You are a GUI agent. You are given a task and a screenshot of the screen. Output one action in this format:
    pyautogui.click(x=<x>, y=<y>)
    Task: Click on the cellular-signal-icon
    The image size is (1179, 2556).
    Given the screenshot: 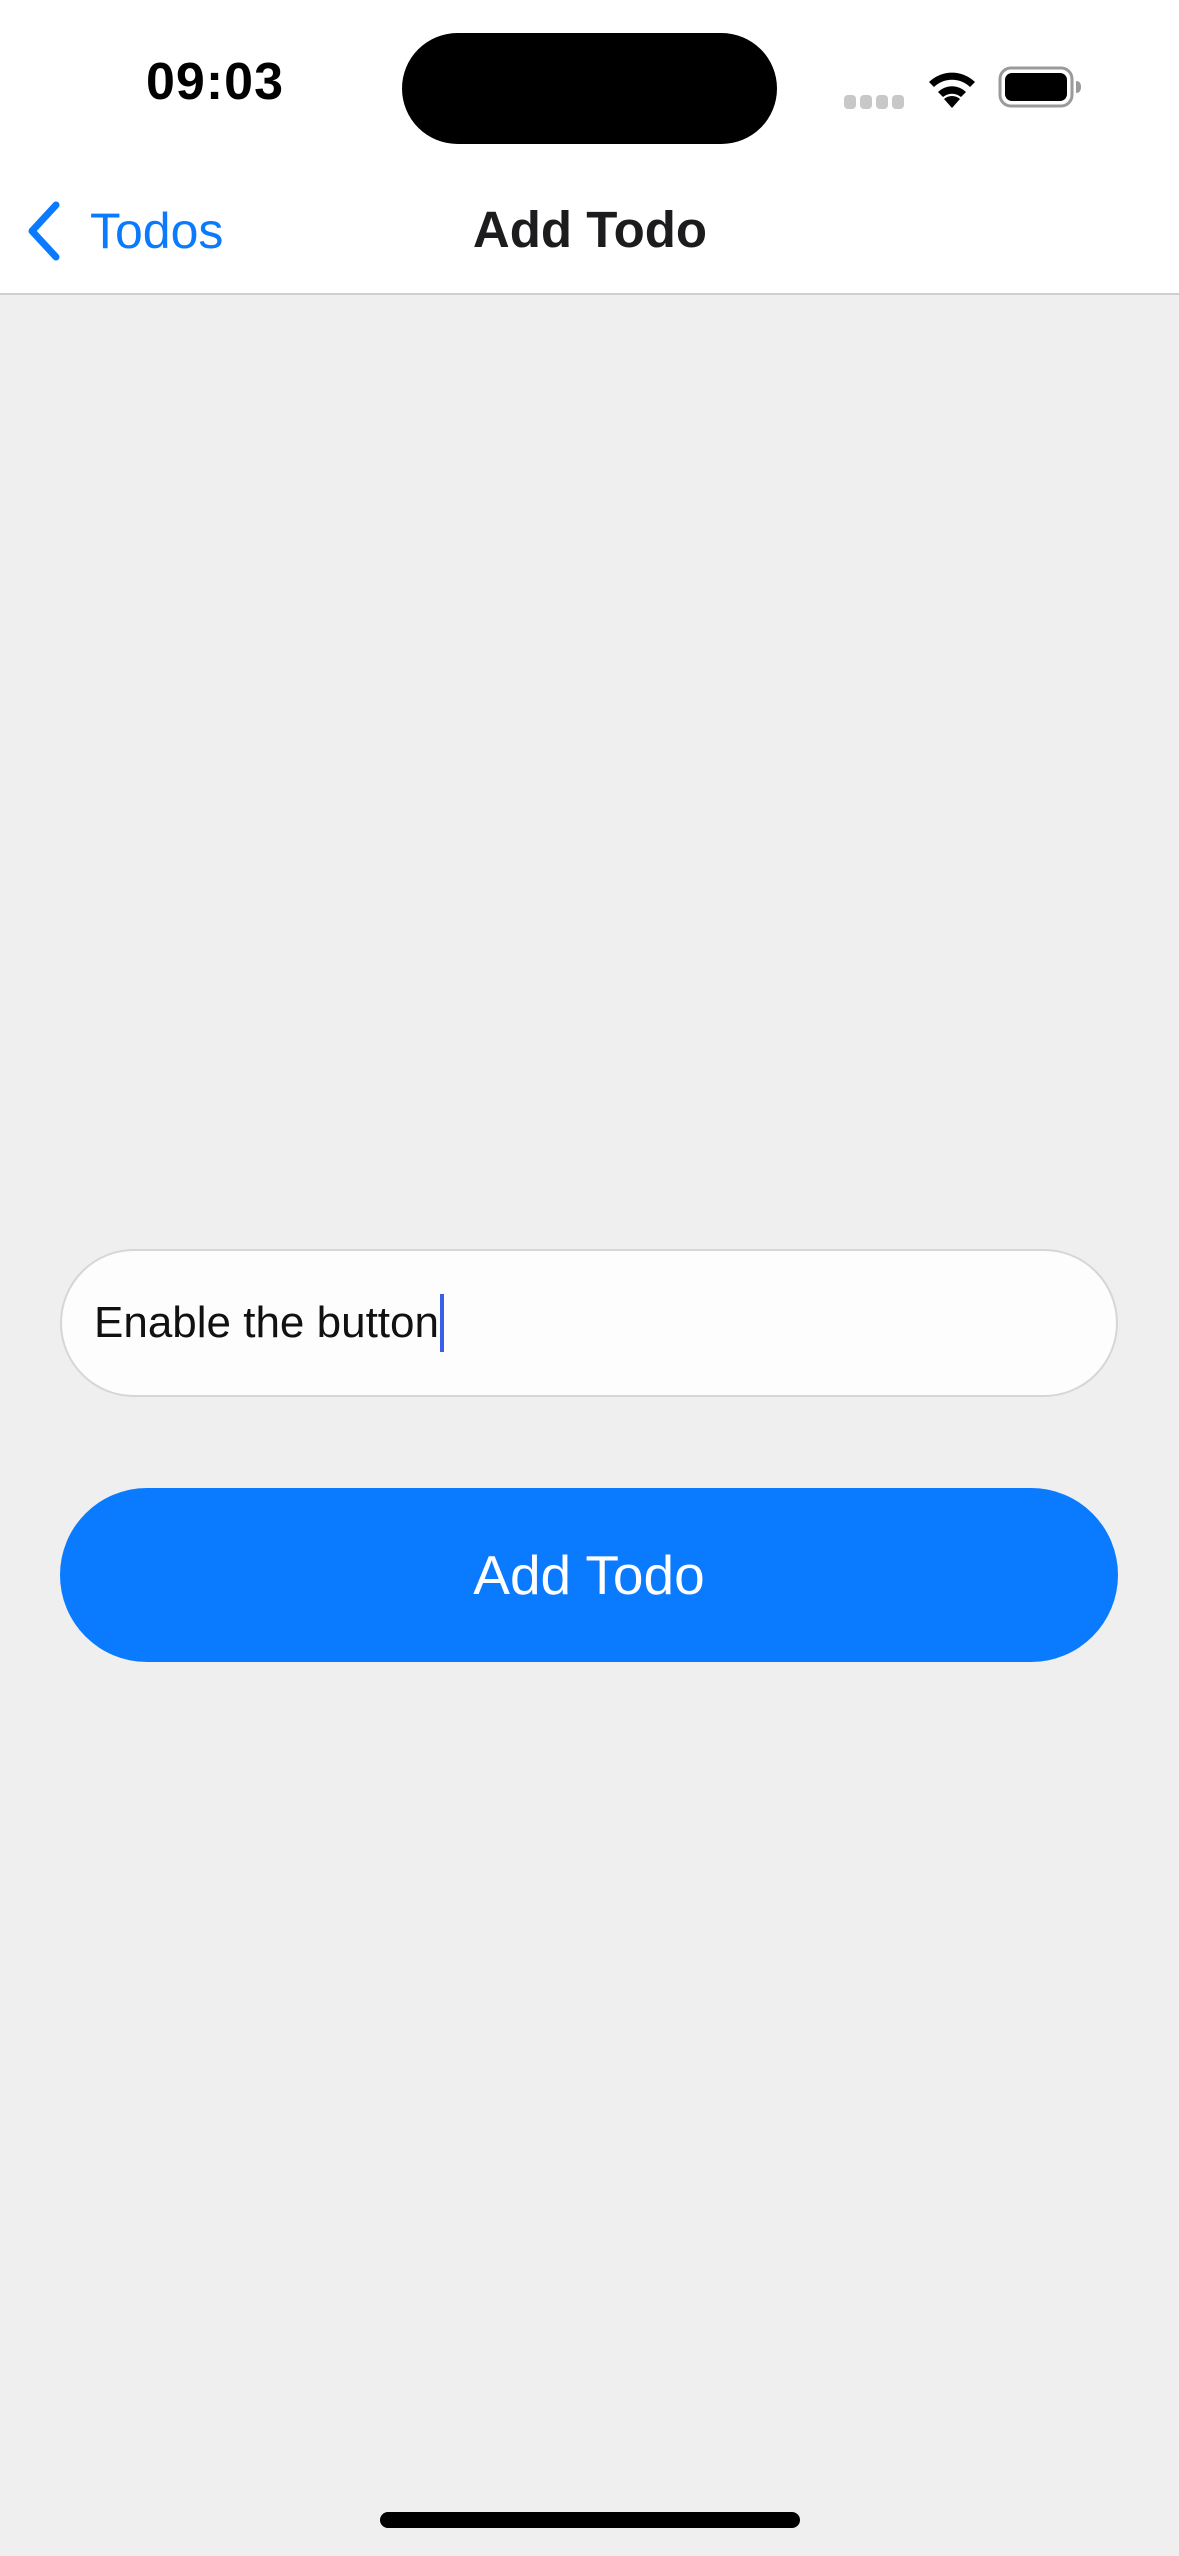 What is the action you would take?
    pyautogui.click(x=875, y=102)
    